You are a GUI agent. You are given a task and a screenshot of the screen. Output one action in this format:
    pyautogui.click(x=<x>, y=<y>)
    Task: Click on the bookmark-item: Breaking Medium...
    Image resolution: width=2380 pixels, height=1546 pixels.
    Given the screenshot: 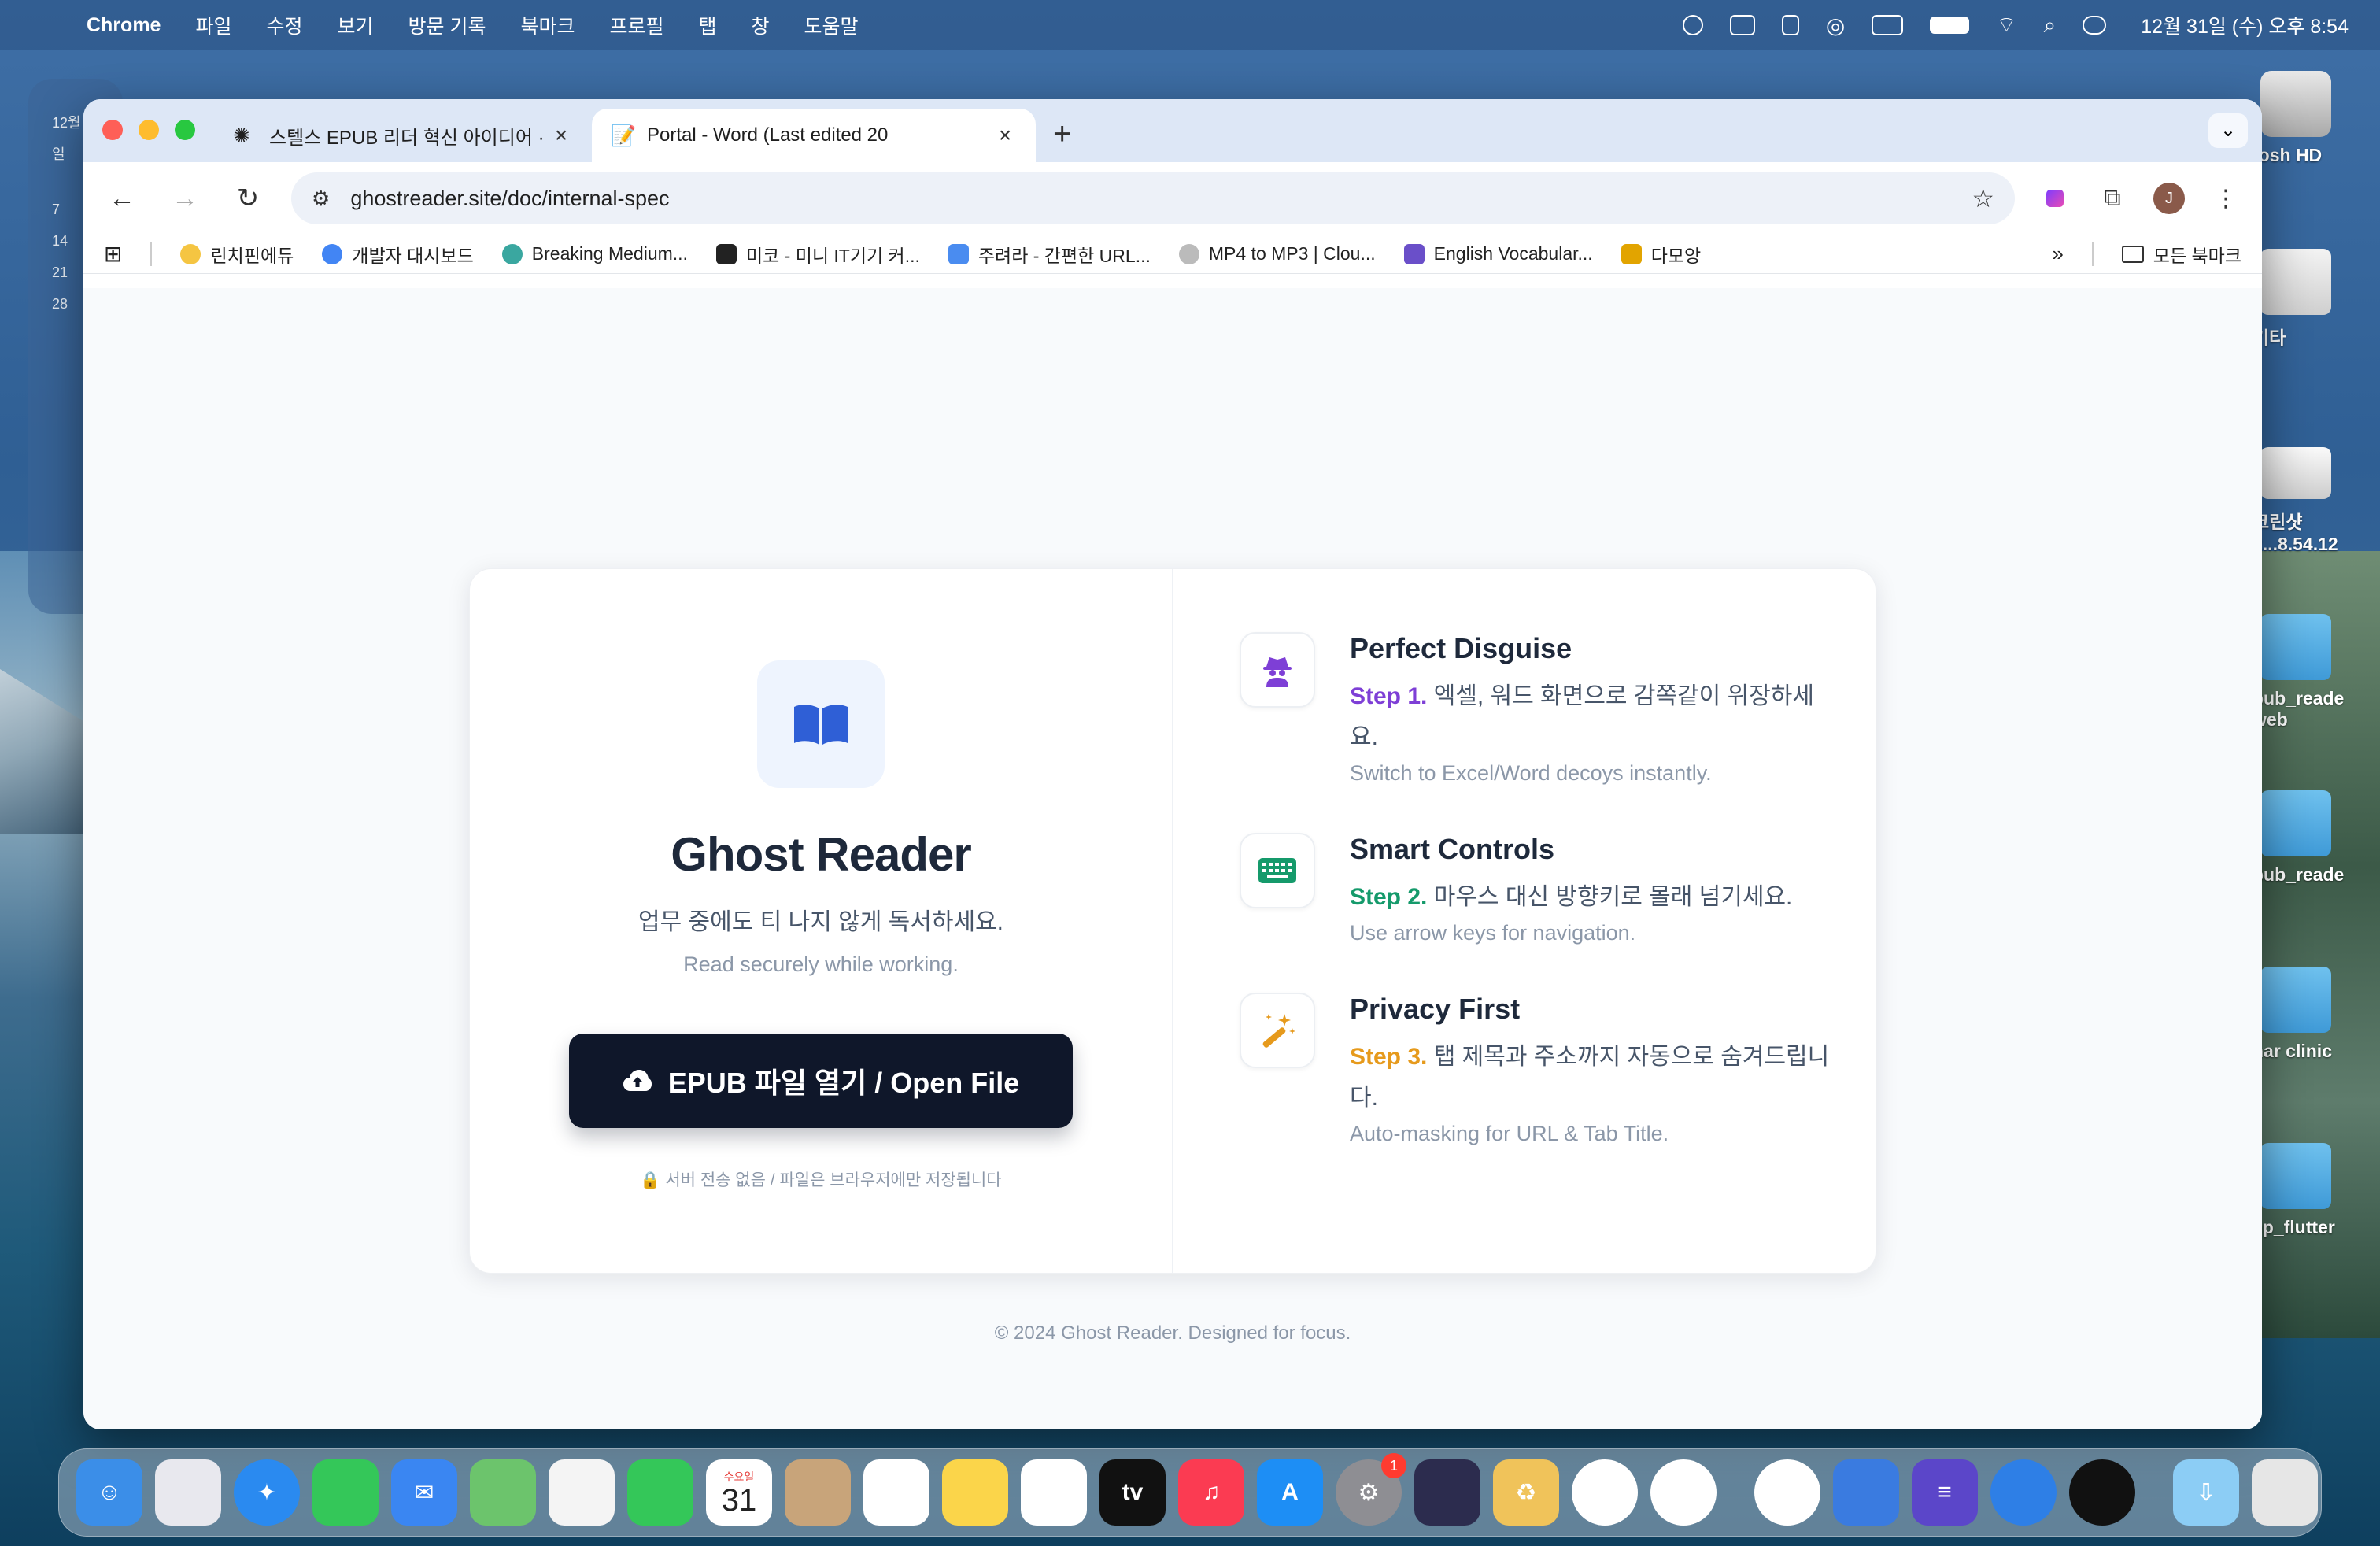 What is the action you would take?
    pyautogui.click(x=594, y=254)
    